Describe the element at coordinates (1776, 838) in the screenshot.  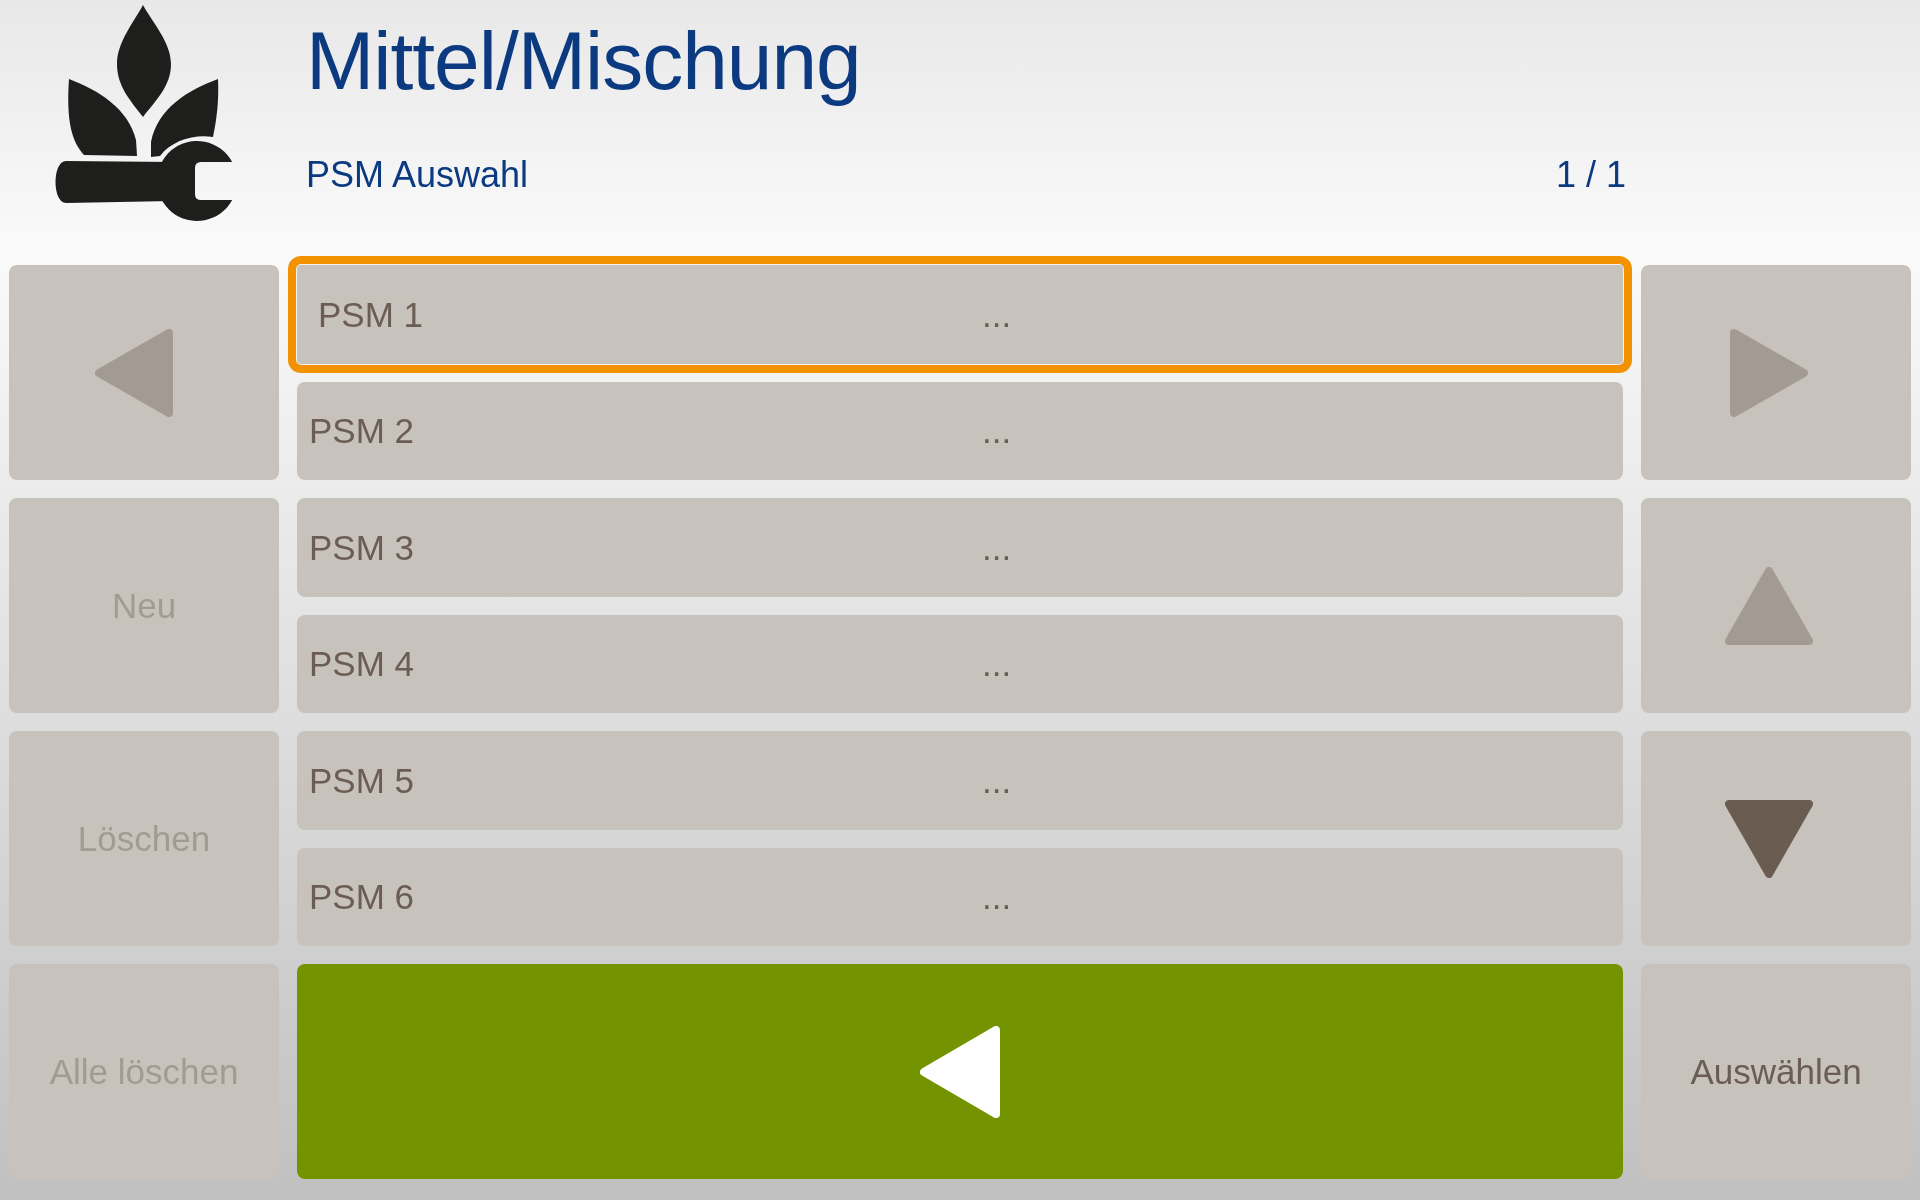
I see `down-arrow-button` at that location.